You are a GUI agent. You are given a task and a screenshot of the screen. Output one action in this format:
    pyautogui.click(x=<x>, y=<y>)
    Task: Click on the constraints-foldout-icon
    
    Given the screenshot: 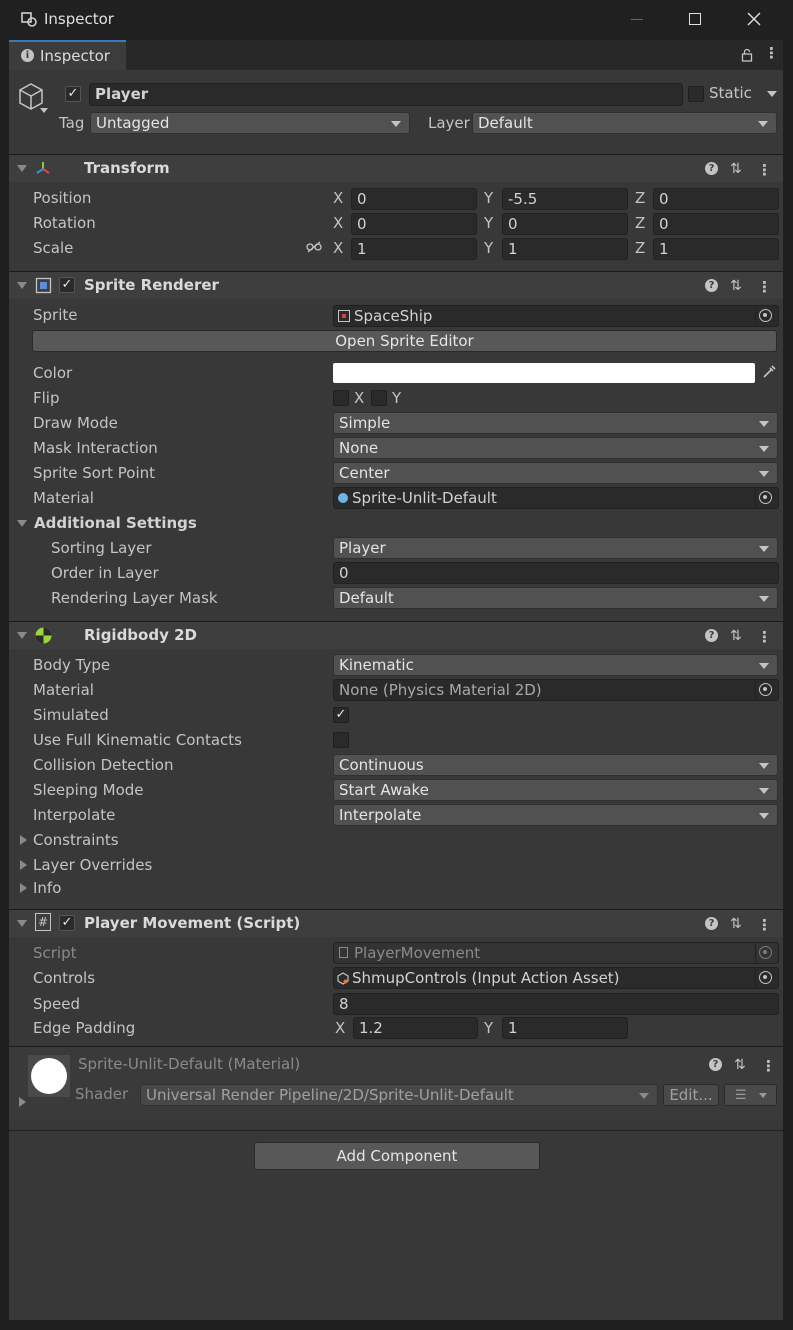 What is the action you would take?
    pyautogui.click(x=23, y=840)
    